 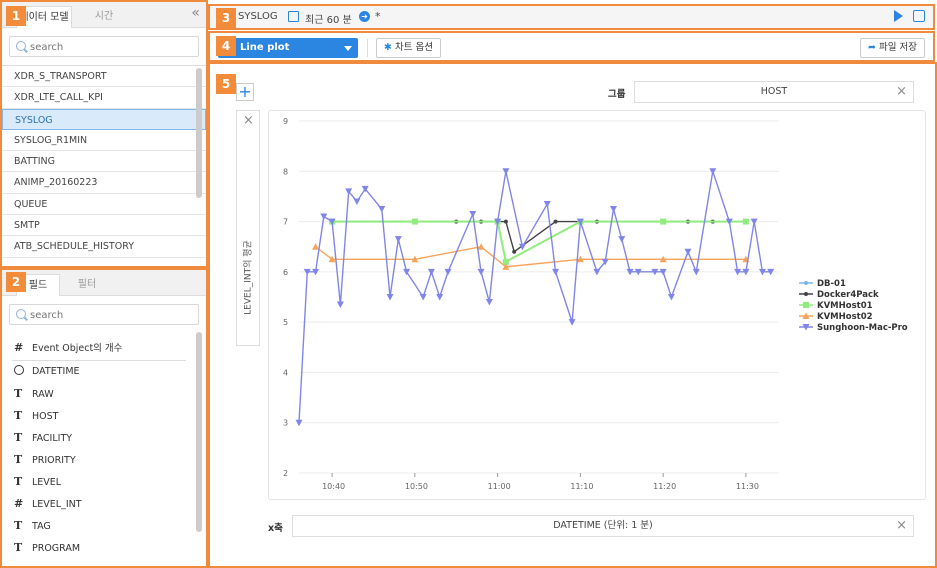 What do you see at coordinates (747, 486) in the screenshot?
I see `x-tick-label: 11:30` at bounding box center [747, 486].